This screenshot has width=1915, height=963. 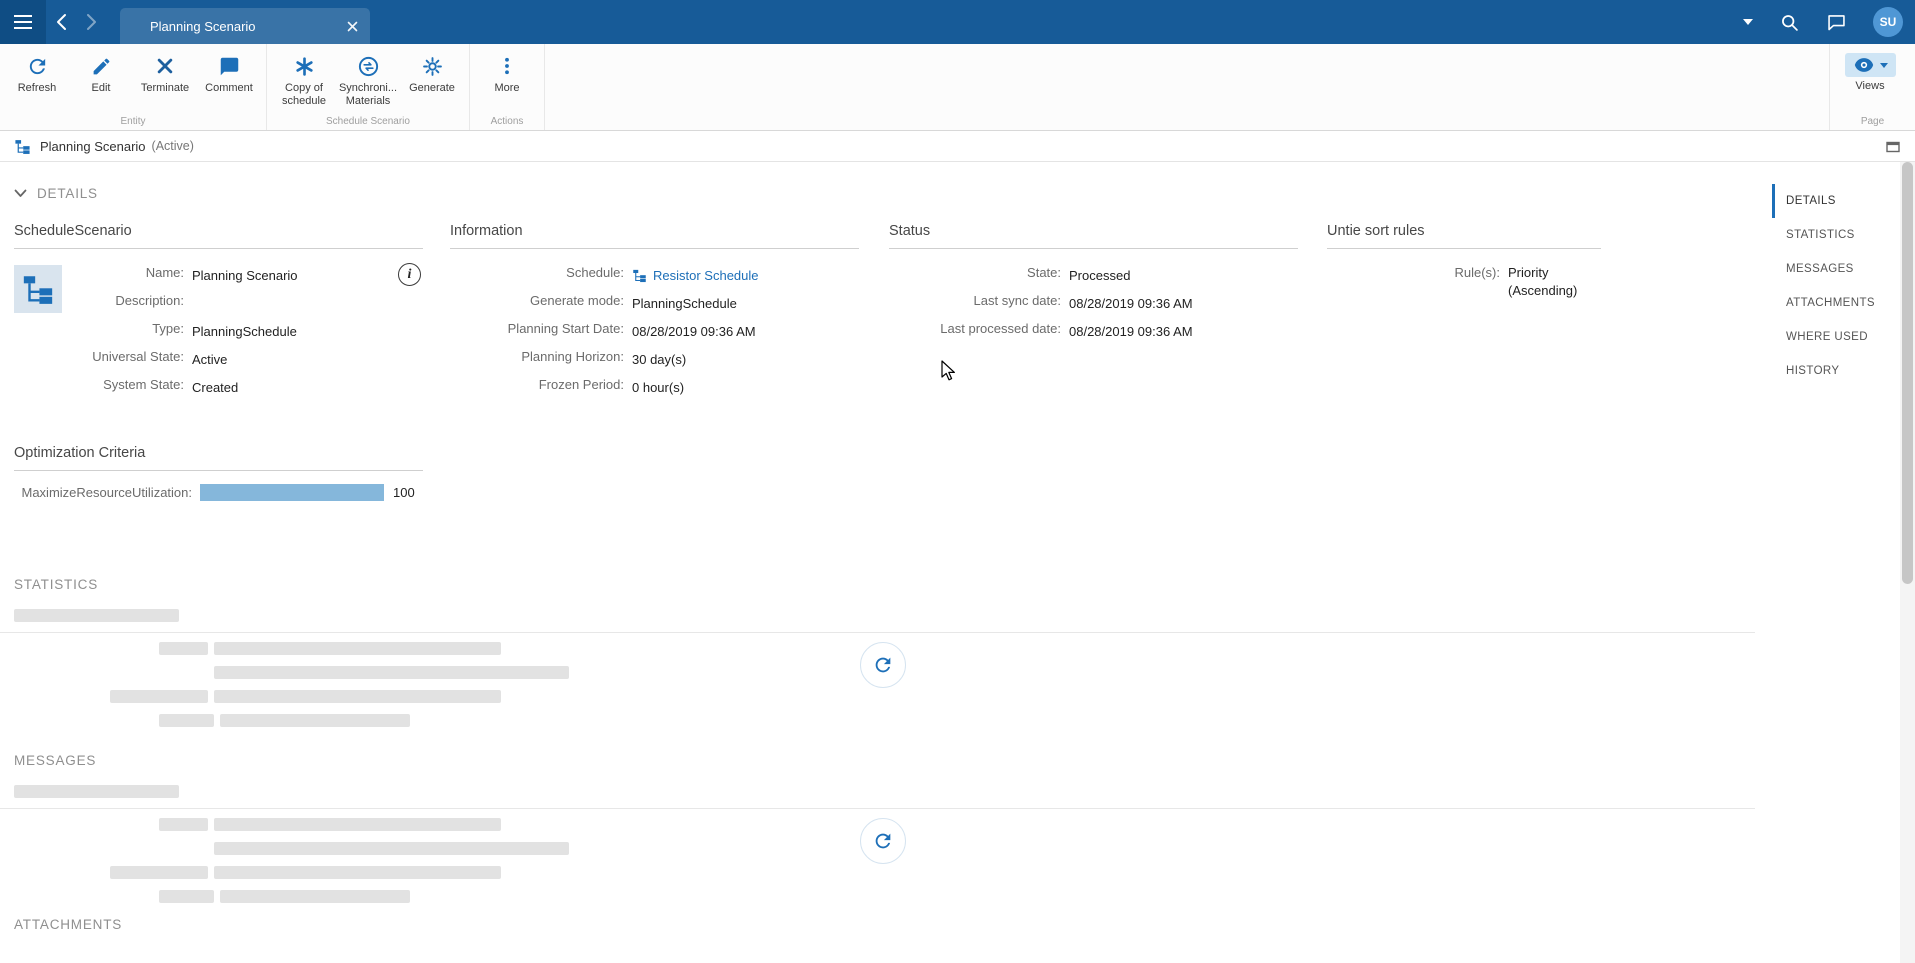 What do you see at coordinates (877, 808) in the screenshot?
I see `divider` at bounding box center [877, 808].